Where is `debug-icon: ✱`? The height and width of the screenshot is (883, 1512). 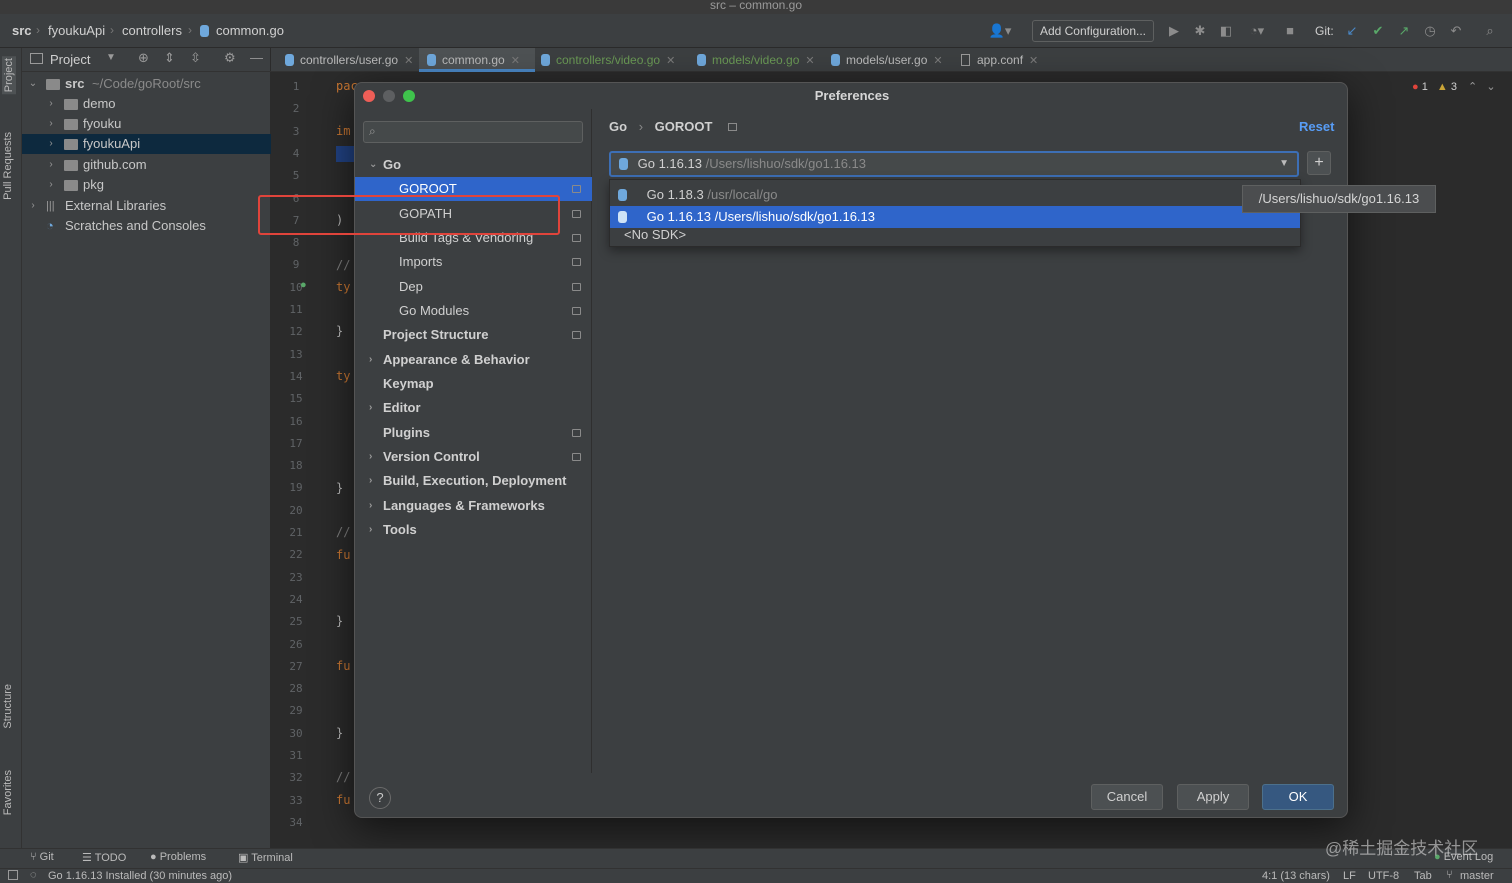 debug-icon: ✱ is located at coordinates (1200, 31).